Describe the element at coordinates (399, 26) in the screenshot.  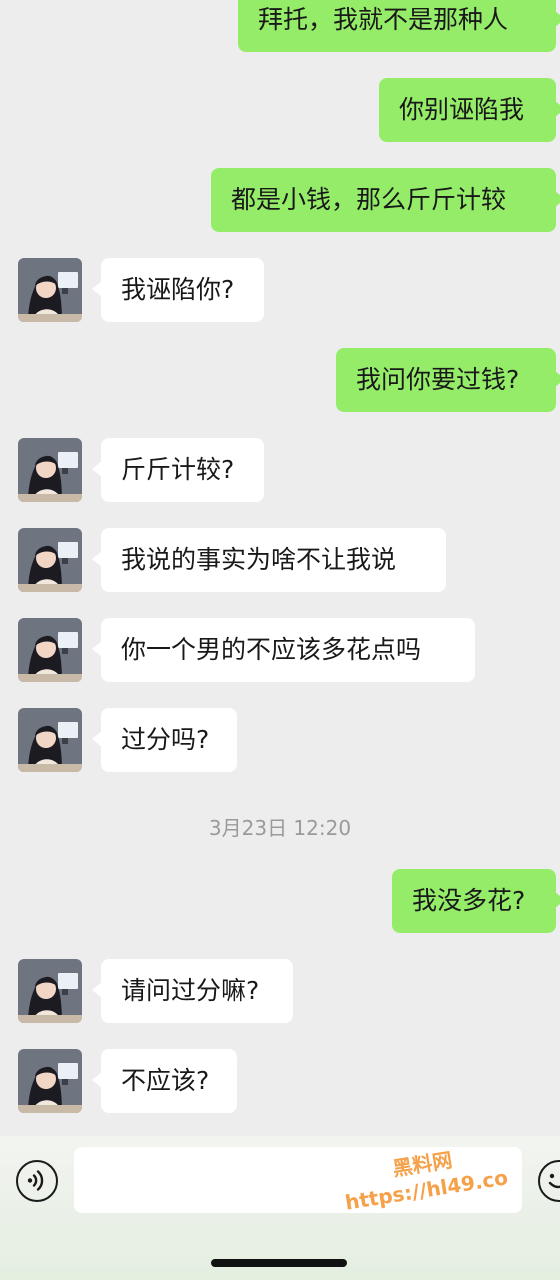
I see `message-bubble-outgoing: 拜托，我就不是那种人` at that location.